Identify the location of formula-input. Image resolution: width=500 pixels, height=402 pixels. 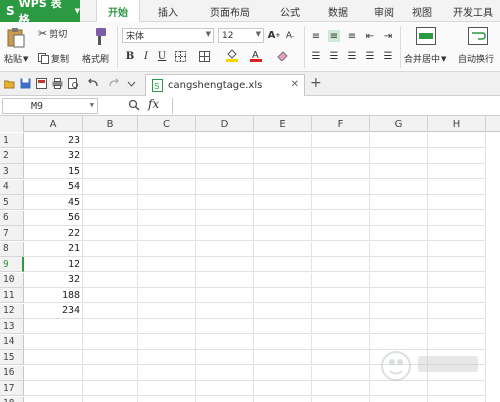
(336, 106).